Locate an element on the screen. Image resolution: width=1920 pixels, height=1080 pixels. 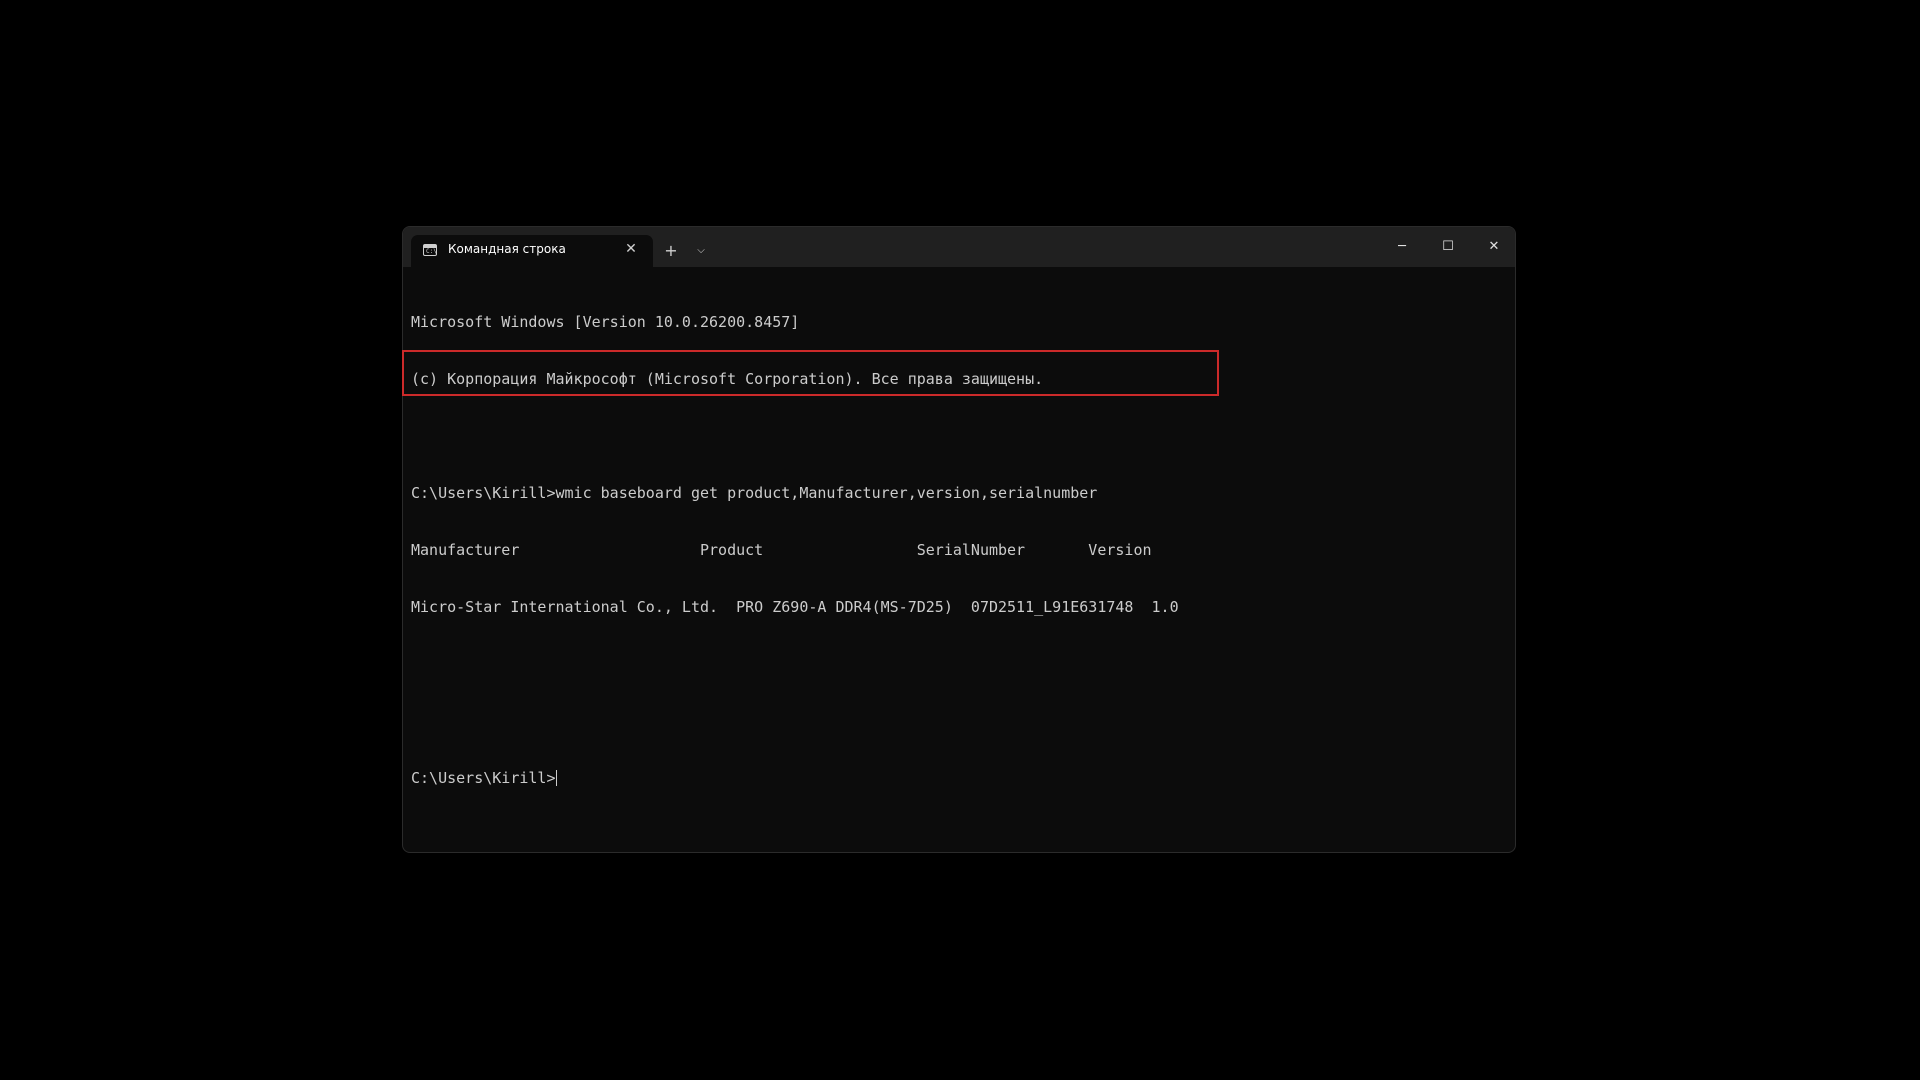
console-line-prompt: C:\Users\Kirill> is located at coordinates (956, 778).